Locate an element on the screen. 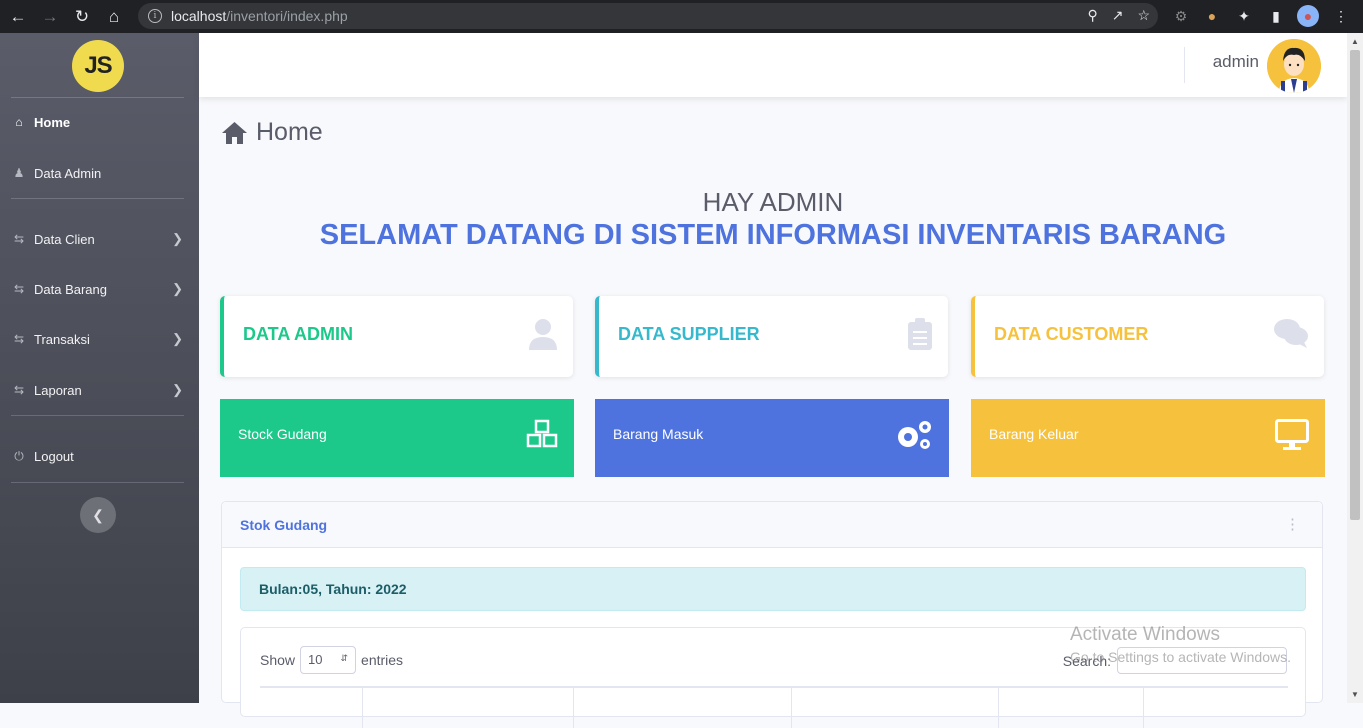 This screenshot has height=728, width=1363. sidebar-item-logout: ⏻ Logout is located at coordinates (99, 456).